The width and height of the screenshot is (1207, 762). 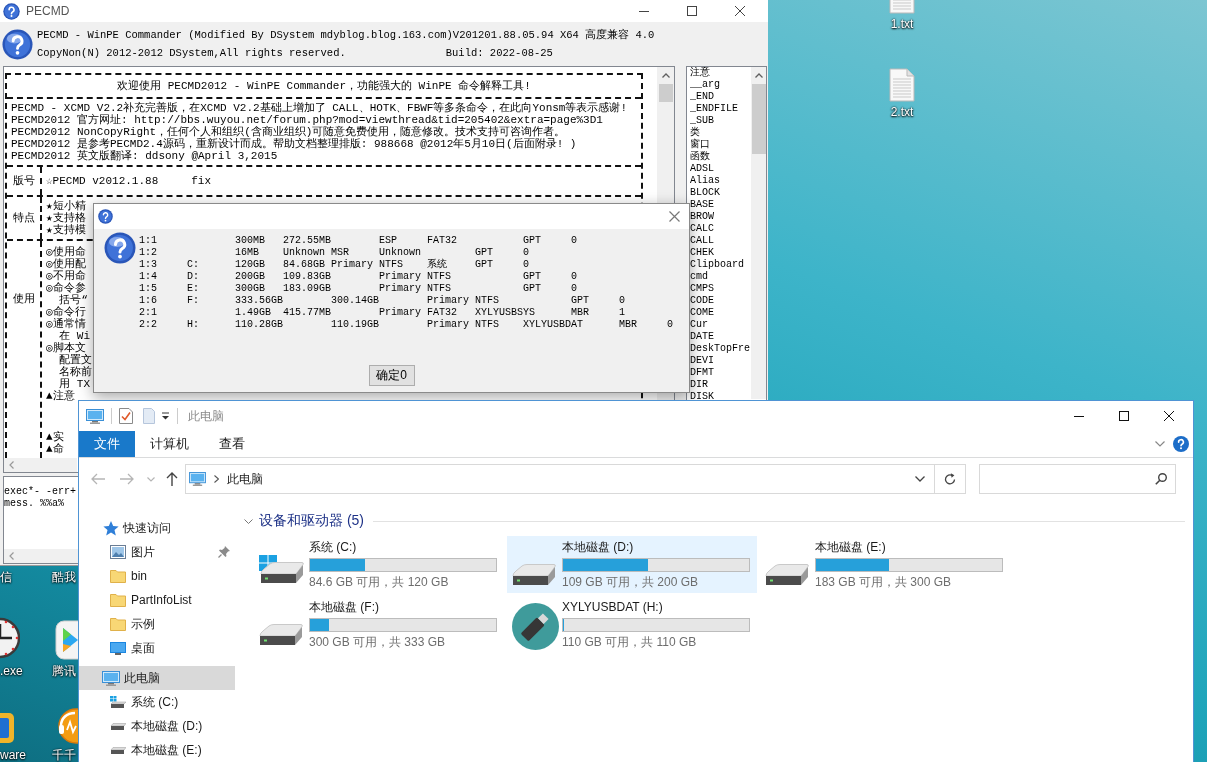 What do you see at coordinates (172, 479) in the screenshot?
I see `up-arrow-icon` at bounding box center [172, 479].